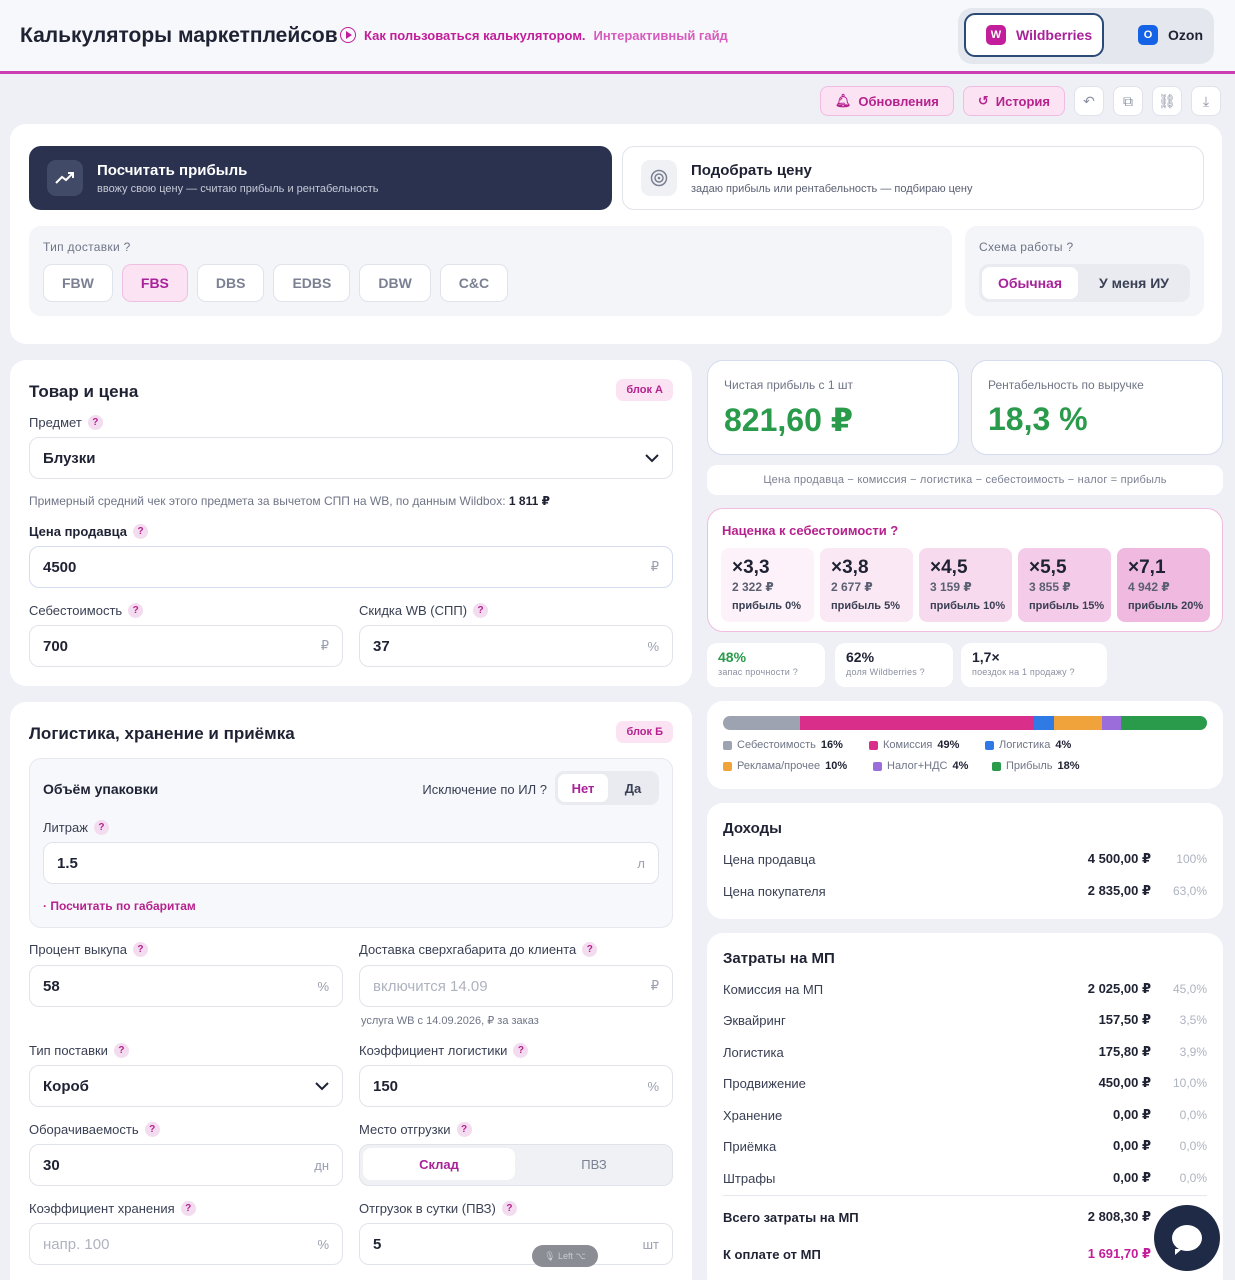  What do you see at coordinates (866, 585) in the screenshot?
I see `markup-tile: ×3,8 2 677 ₽ прибыль 5%` at bounding box center [866, 585].